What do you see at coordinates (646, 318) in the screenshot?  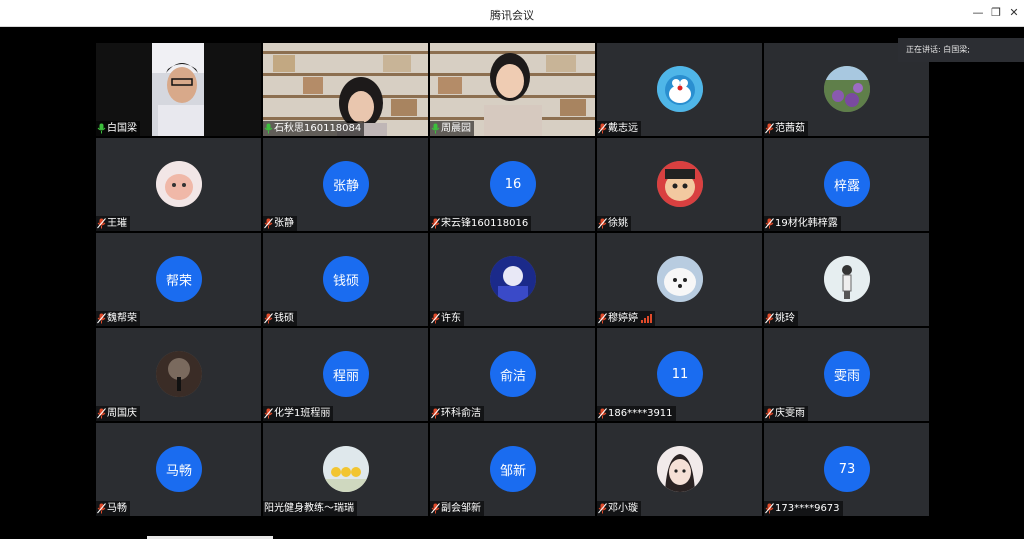 I see `signal-strength-icon` at bounding box center [646, 318].